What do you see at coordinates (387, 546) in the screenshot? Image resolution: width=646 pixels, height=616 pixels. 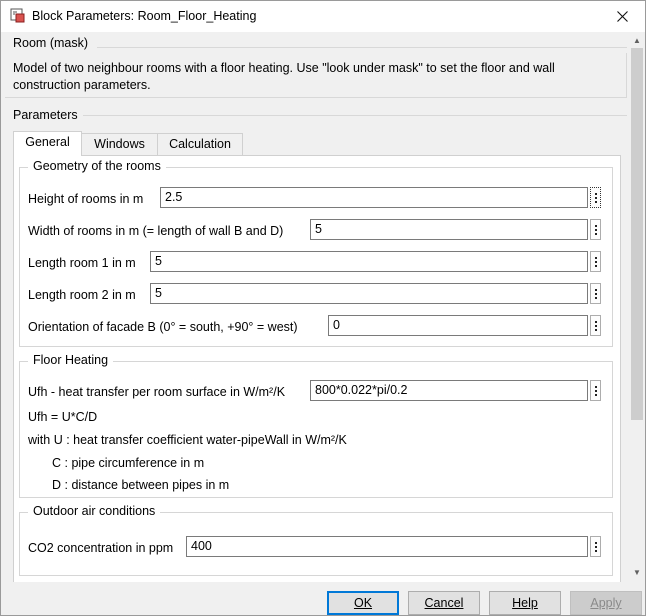 I see `co2-input: 400` at bounding box center [387, 546].